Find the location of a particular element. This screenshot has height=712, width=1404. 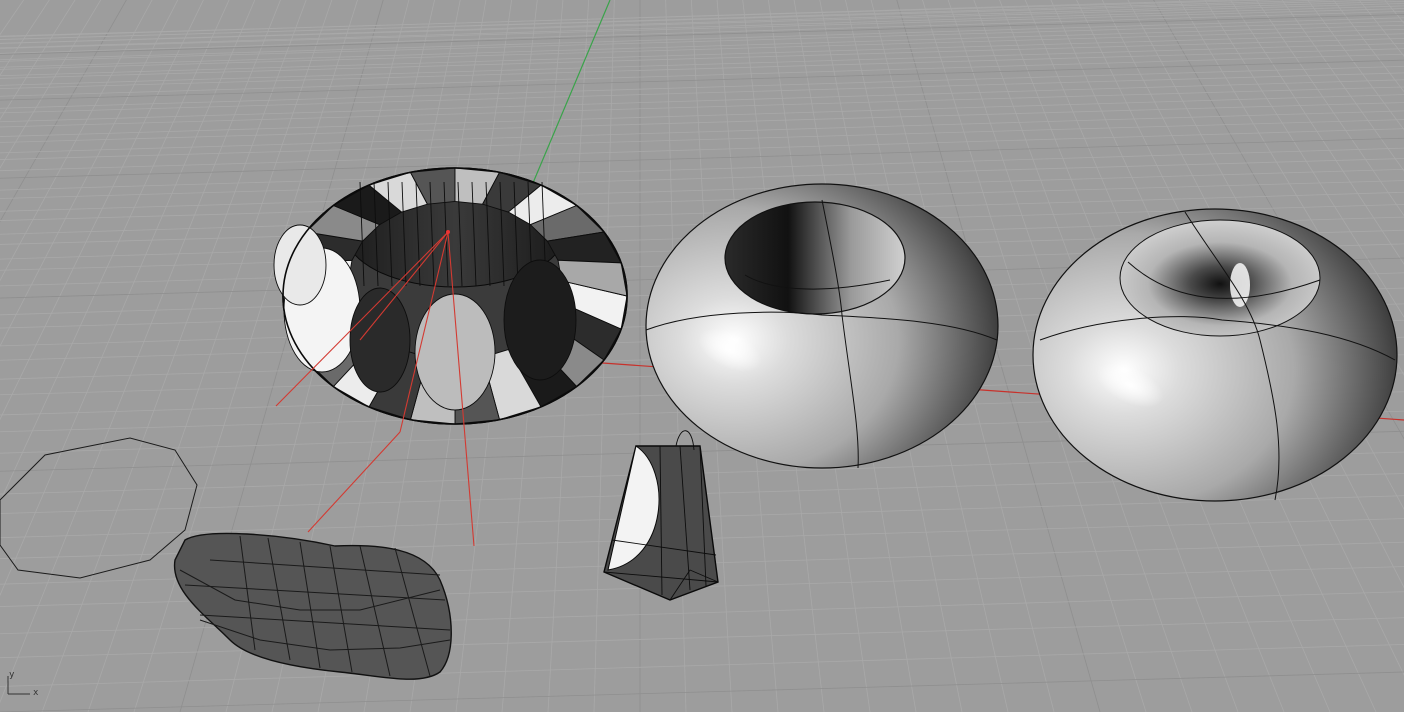

decagon-curve is located at coordinates (99, 508).